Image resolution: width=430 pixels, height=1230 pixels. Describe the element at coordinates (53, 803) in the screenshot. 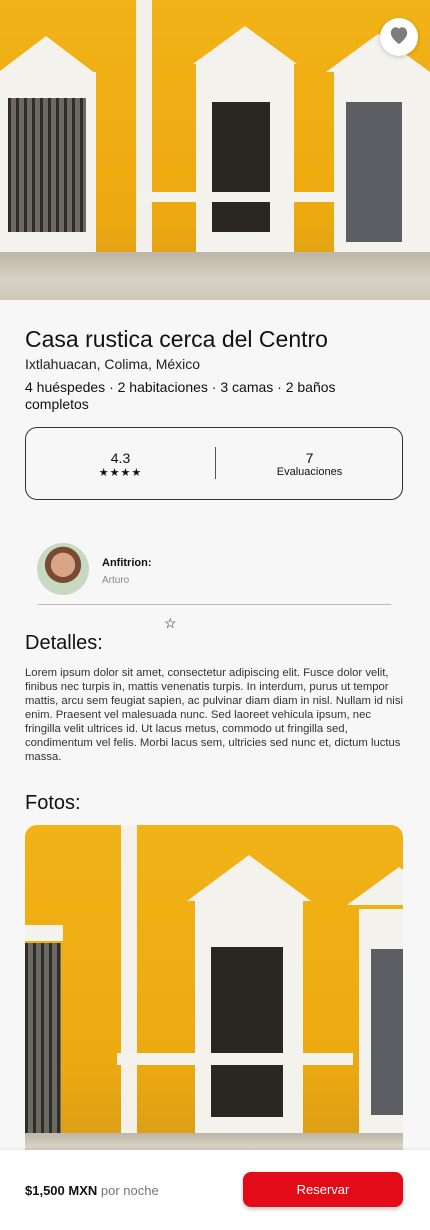

I see `photos-heading: Fotos:` at that location.